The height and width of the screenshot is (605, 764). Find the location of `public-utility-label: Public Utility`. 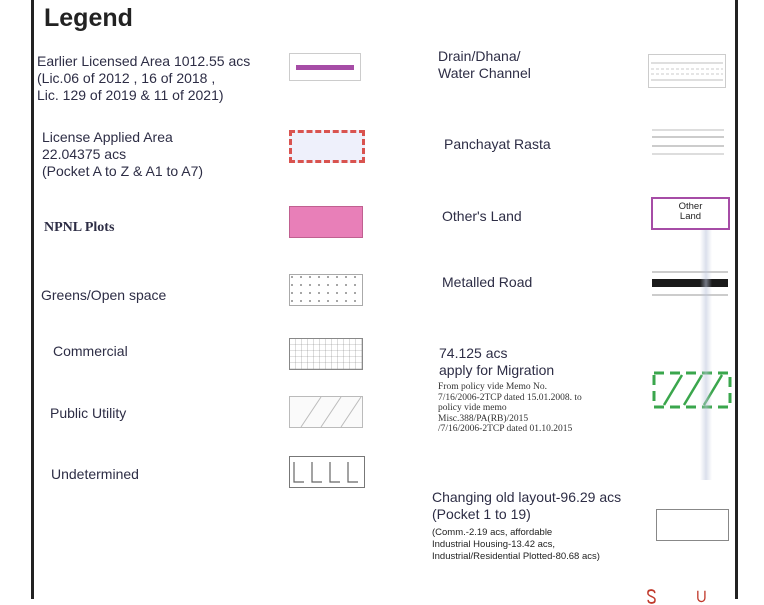

public-utility-label: Public Utility is located at coordinates (88, 413).